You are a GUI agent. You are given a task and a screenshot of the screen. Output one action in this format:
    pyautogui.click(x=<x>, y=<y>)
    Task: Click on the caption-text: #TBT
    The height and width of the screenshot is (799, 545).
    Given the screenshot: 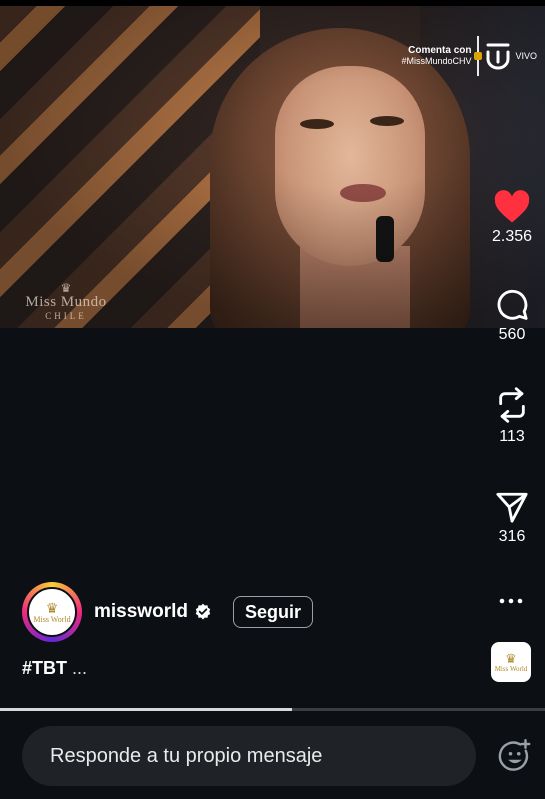 What is the action you would take?
    pyautogui.click(x=44, y=668)
    